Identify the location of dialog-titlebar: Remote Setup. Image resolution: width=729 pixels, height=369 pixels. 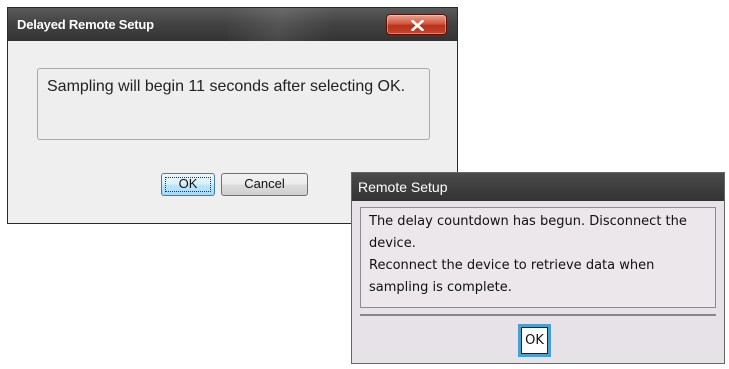
(538, 187).